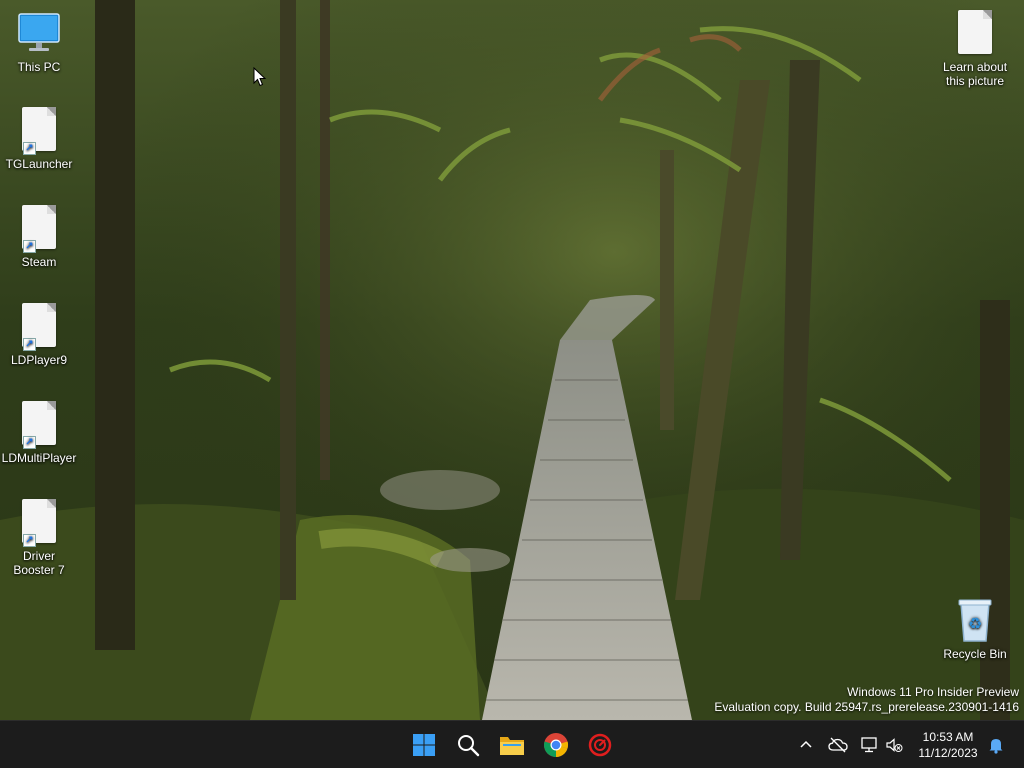  I want to click on cloud-offline-icon, so click(838, 745).